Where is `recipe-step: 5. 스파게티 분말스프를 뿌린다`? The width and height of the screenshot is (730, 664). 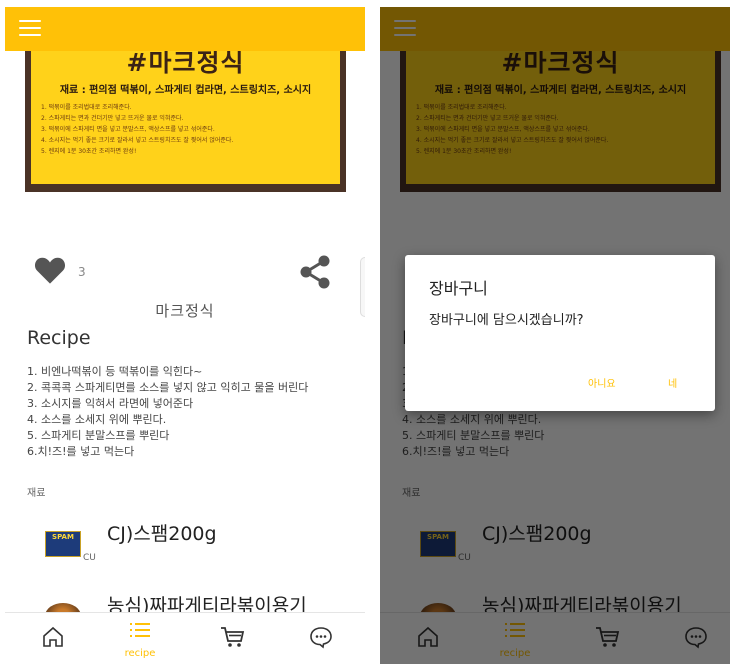 recipe-step: 5. 스파게티 분말스프를 뿌린다 is located at coordinates (98, 435).